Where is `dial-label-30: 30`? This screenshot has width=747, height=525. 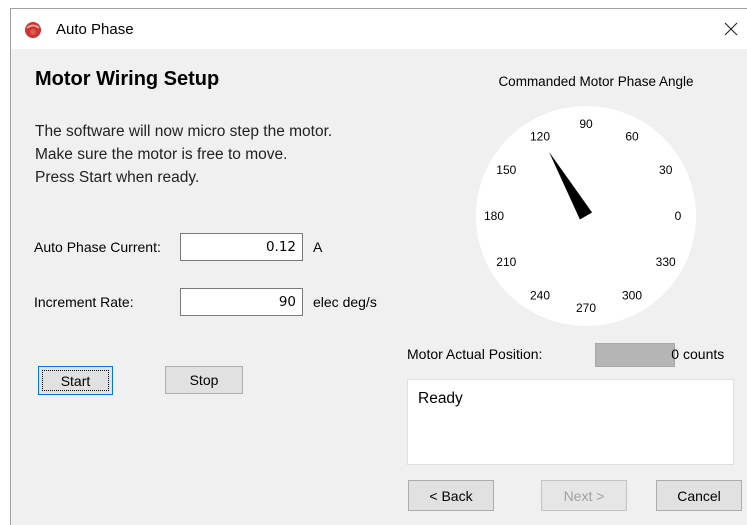 dial-label-30: 30 is located at coordinates (666, 170).